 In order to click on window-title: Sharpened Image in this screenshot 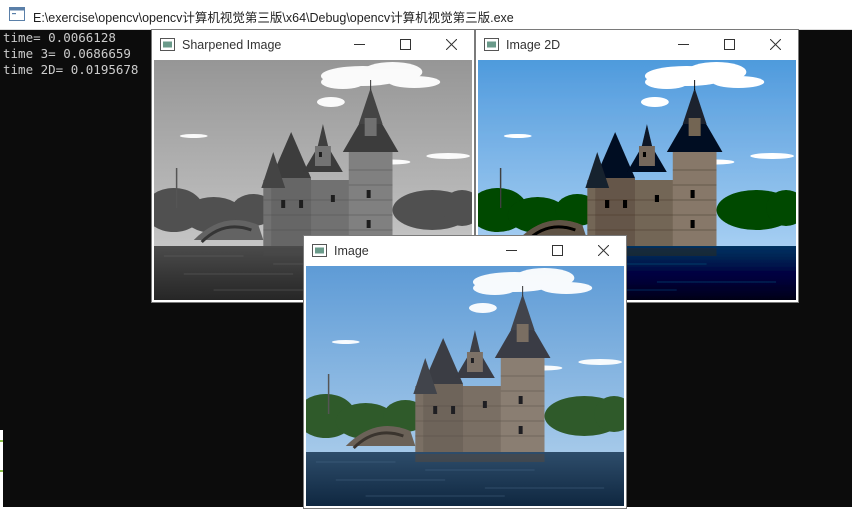, I will do `click(232, 45)`.